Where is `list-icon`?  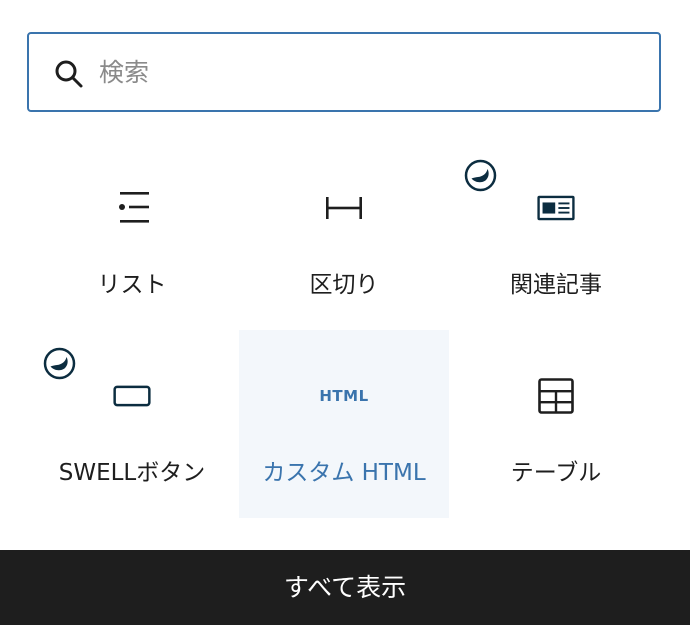
list-icon is located at coordinates (132, 208).